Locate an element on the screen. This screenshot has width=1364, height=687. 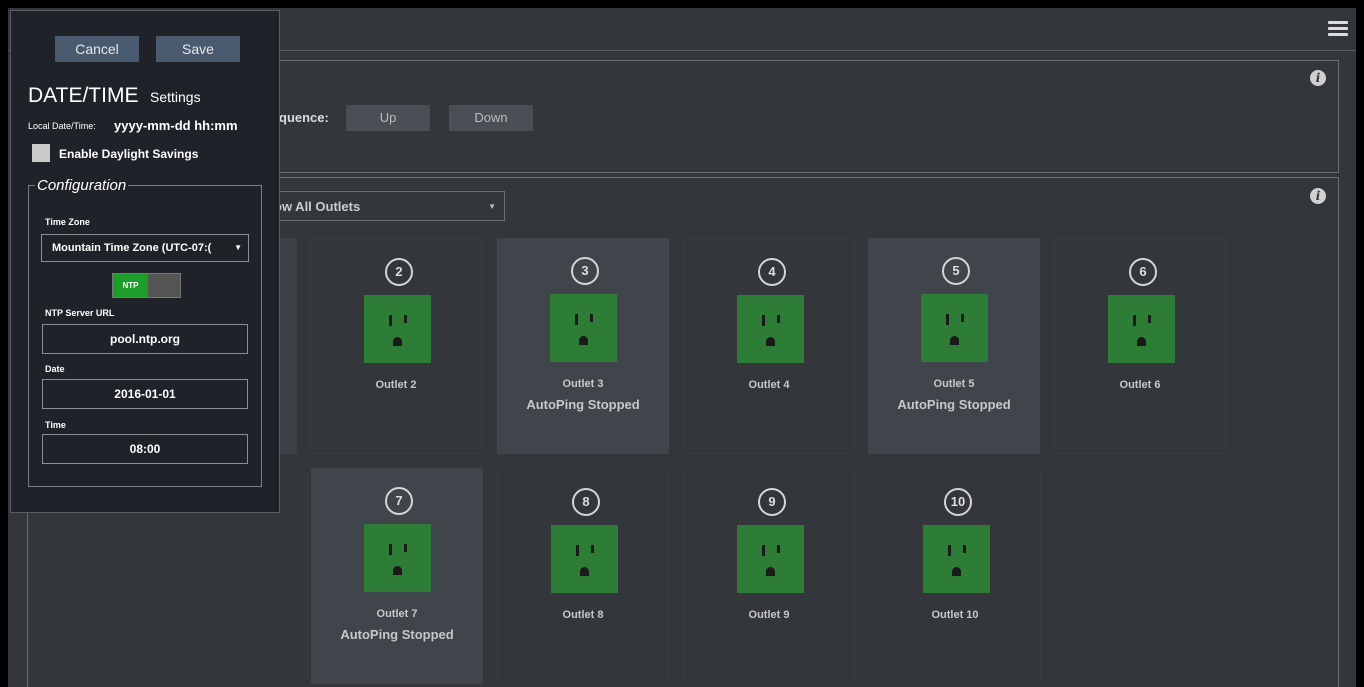
timezone-select: Mountain Time Zone (UTC-07:( ▼ is located at coordinates (145, 248).